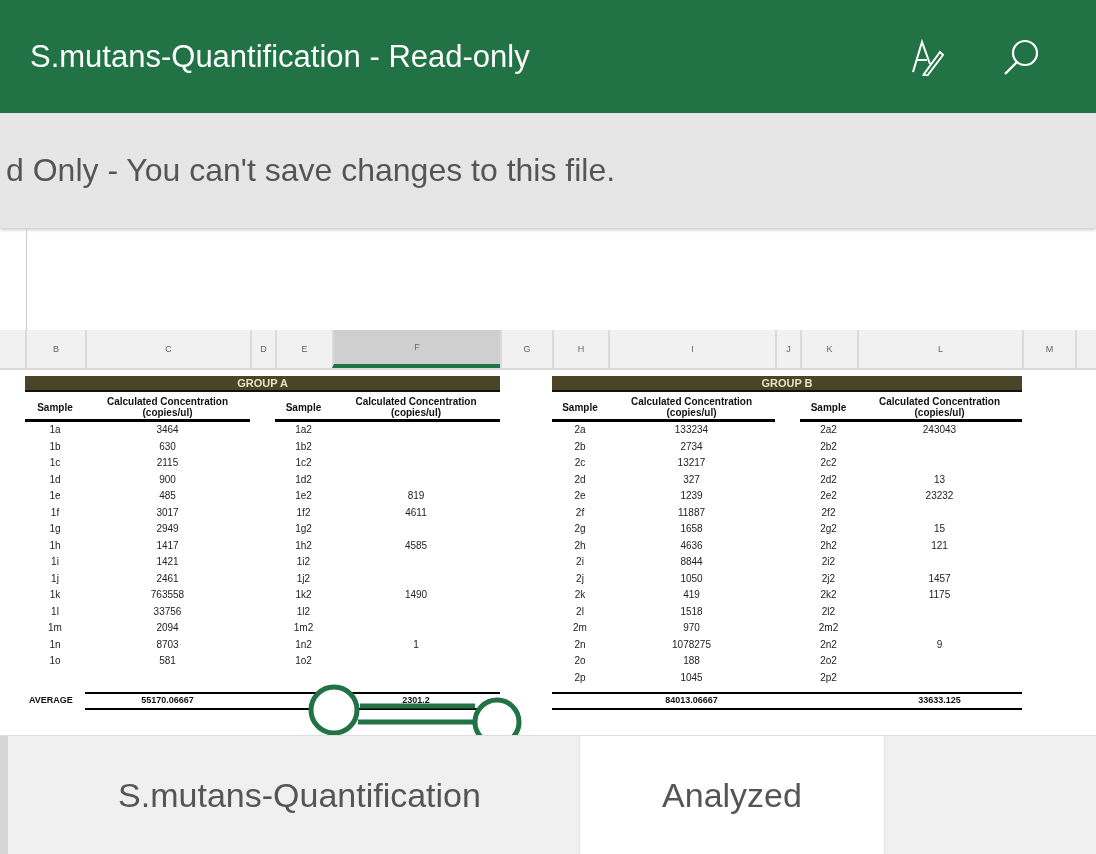 The width and height of the screenshot is (1096, 854). What do you see at coordinates (303, 430) in the screenshot?
I see `table-cell-text: 1a2` at bounding box center [303, 430].